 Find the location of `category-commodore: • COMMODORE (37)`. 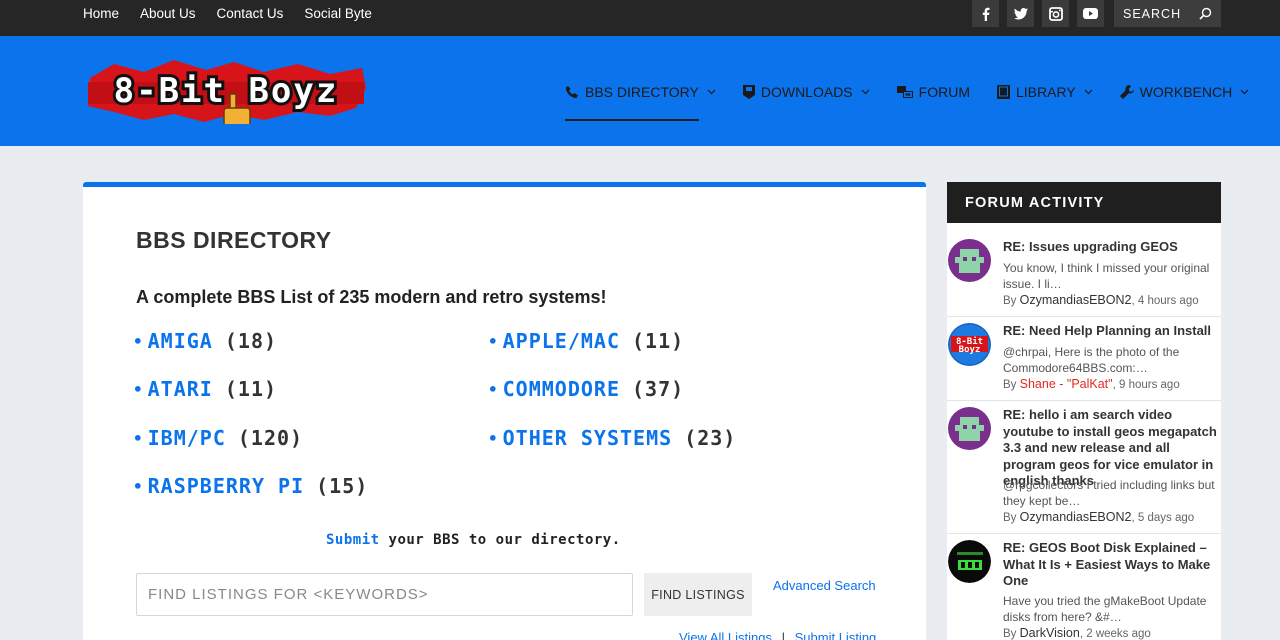

category-commodore: • COMMODORE (37) is located at coordinates (586, 389).